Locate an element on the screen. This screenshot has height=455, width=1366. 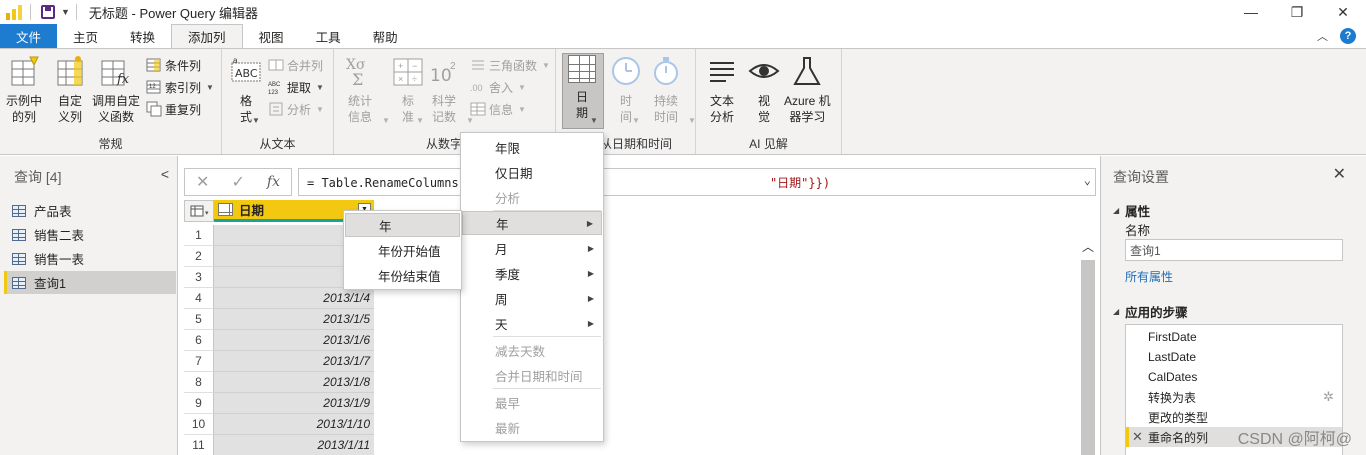
duration-button: 持续 时间 ▼ is located at coordinates (673, 90).